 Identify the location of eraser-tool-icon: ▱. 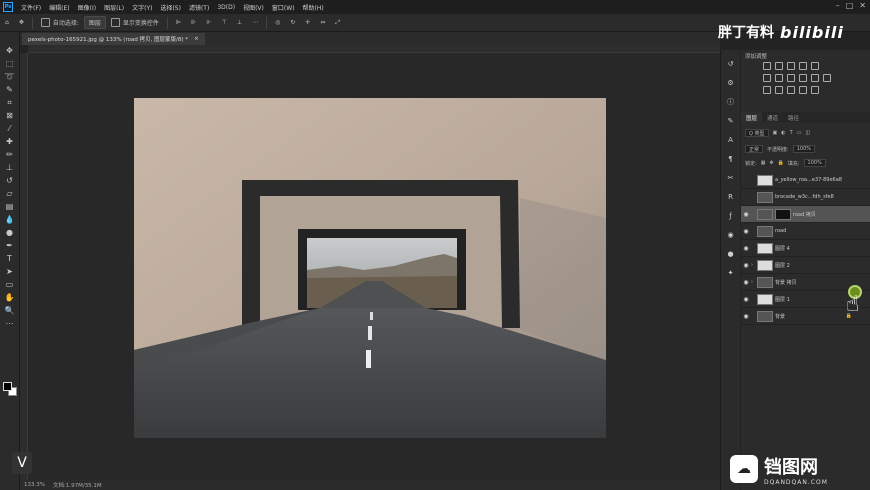
(10, 193).